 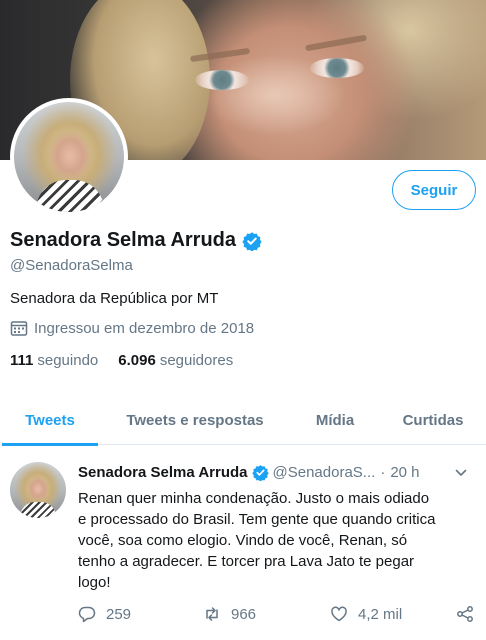 What do you see at coordinates (104, 614) in the screenshot?
I see `reply-button: 259` at bounding box center [104, 614].